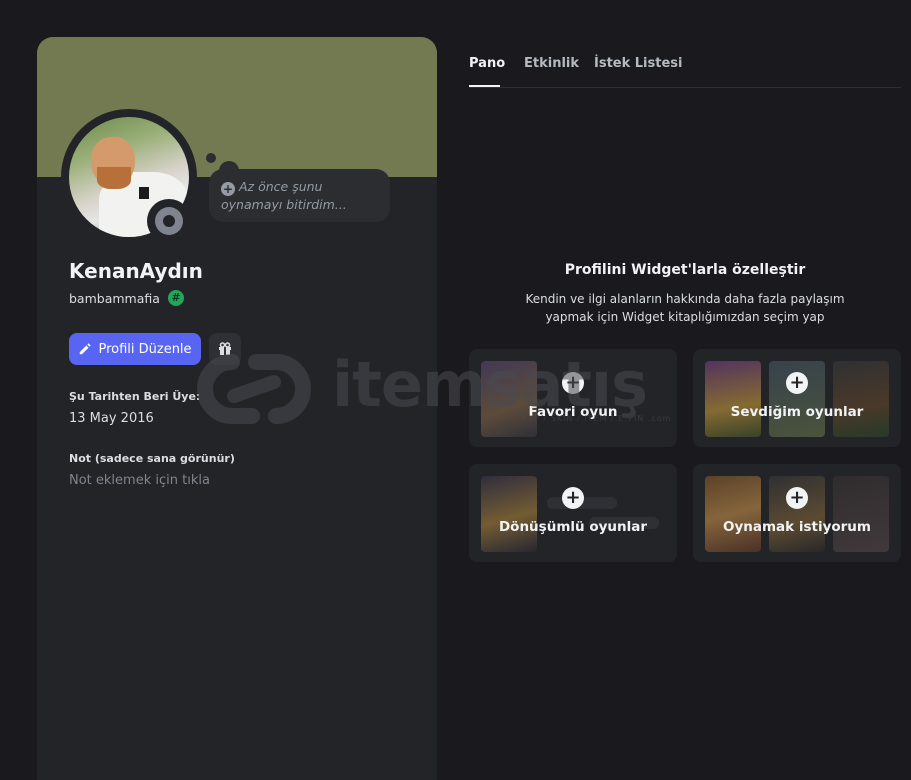 This screenshot has width=911, height=780. What do you see at coordinates (685, 44) in the screenshot?
I see `profile-tabs: Pano Etkinlik İstek Listesi` at bounding box center [685, 44].